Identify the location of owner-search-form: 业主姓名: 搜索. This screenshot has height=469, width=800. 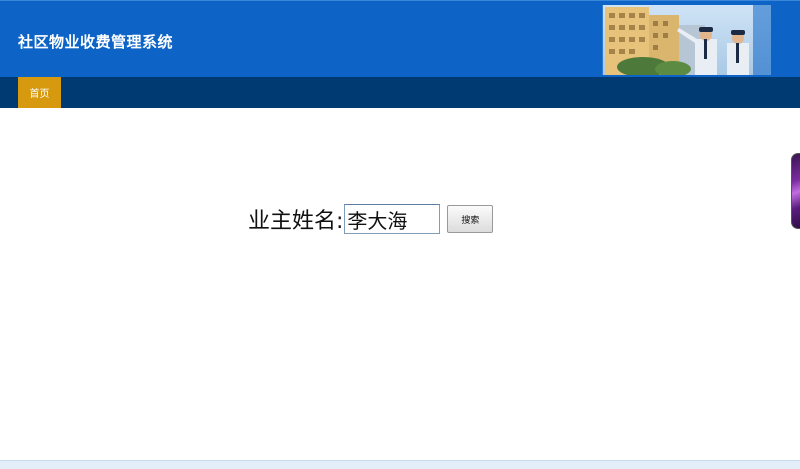
(371, 219).